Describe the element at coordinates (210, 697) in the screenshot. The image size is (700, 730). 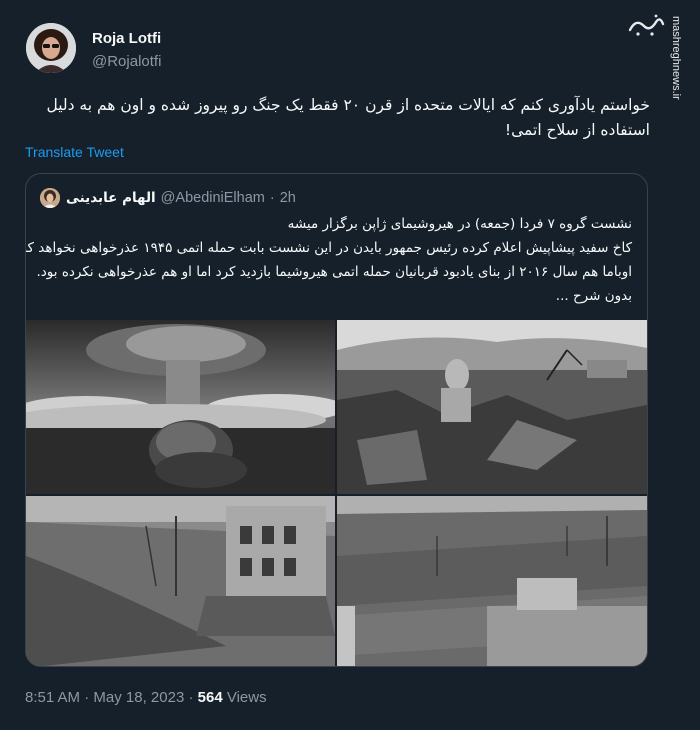
I see `views-count: 564` at that location.